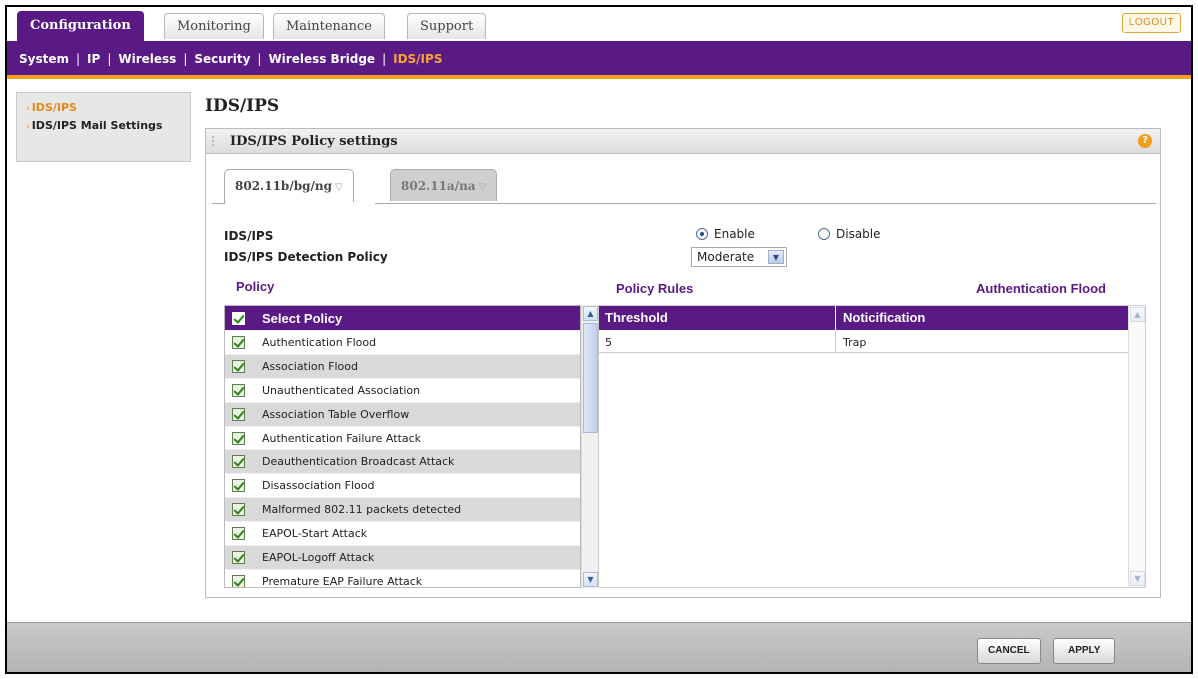 This screenshot has width=1198, height=679. I want to click on policy-row: Deauthentication Broadcast Attack, so click(402, 461).